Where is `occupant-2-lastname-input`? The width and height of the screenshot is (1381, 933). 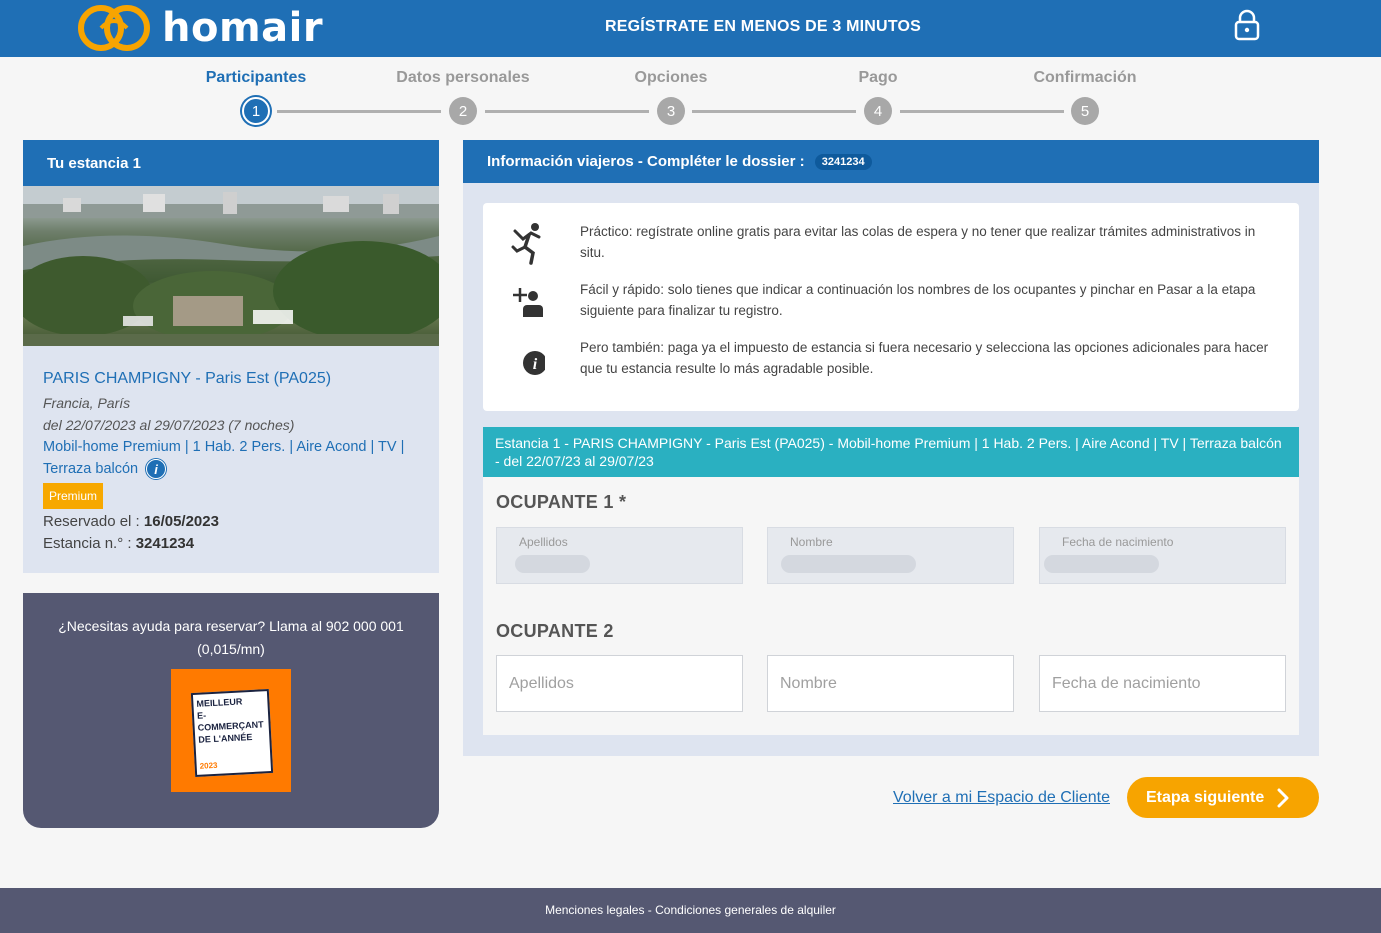 occupant-2-lastname-input is located at coordinates (619, 683).